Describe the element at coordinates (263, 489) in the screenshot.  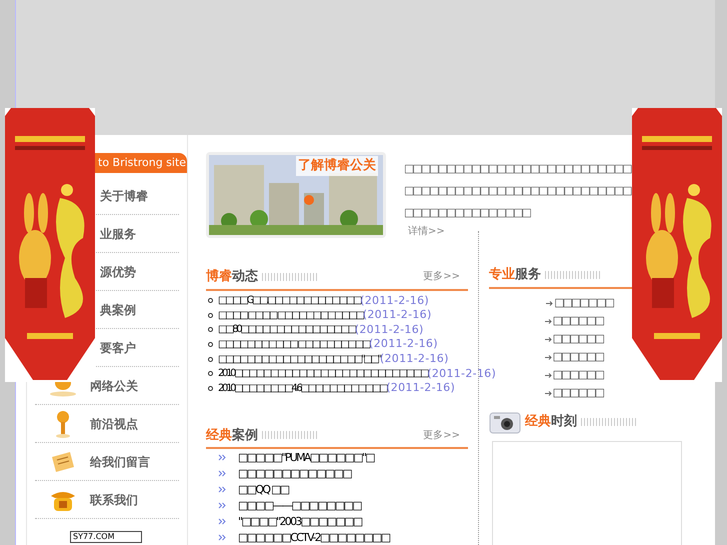
I see `case-link: □□QQ □□` at that location.